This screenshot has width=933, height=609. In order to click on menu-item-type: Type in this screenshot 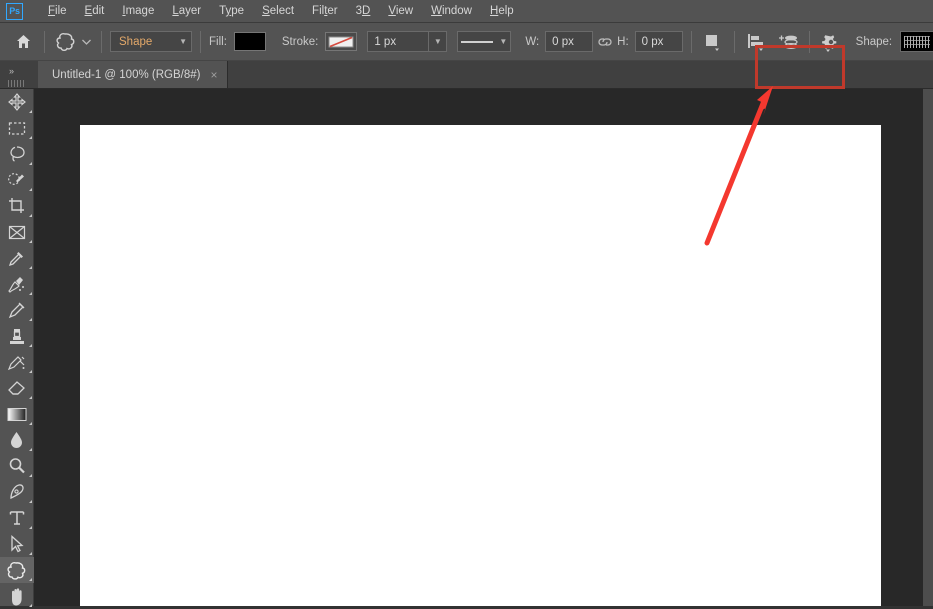, I will do `click(231, 11)`.